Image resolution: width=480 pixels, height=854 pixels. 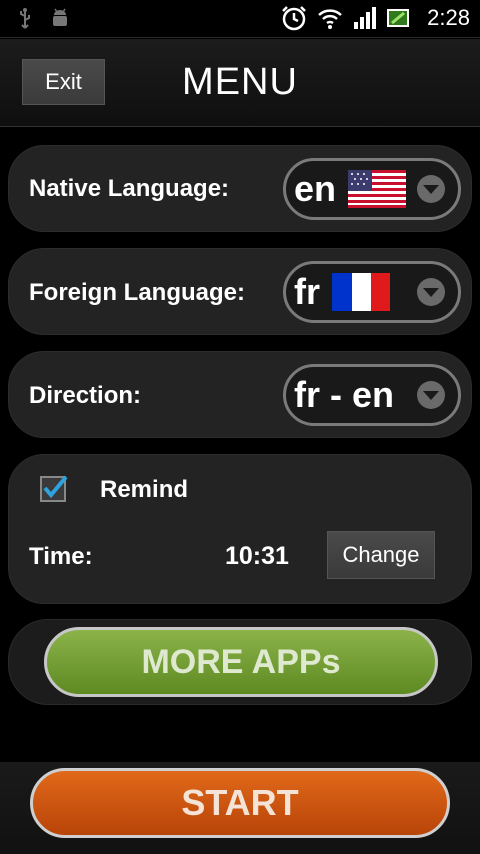 I want to click on foreign-language-select: fr, so click(x=372, y=292).